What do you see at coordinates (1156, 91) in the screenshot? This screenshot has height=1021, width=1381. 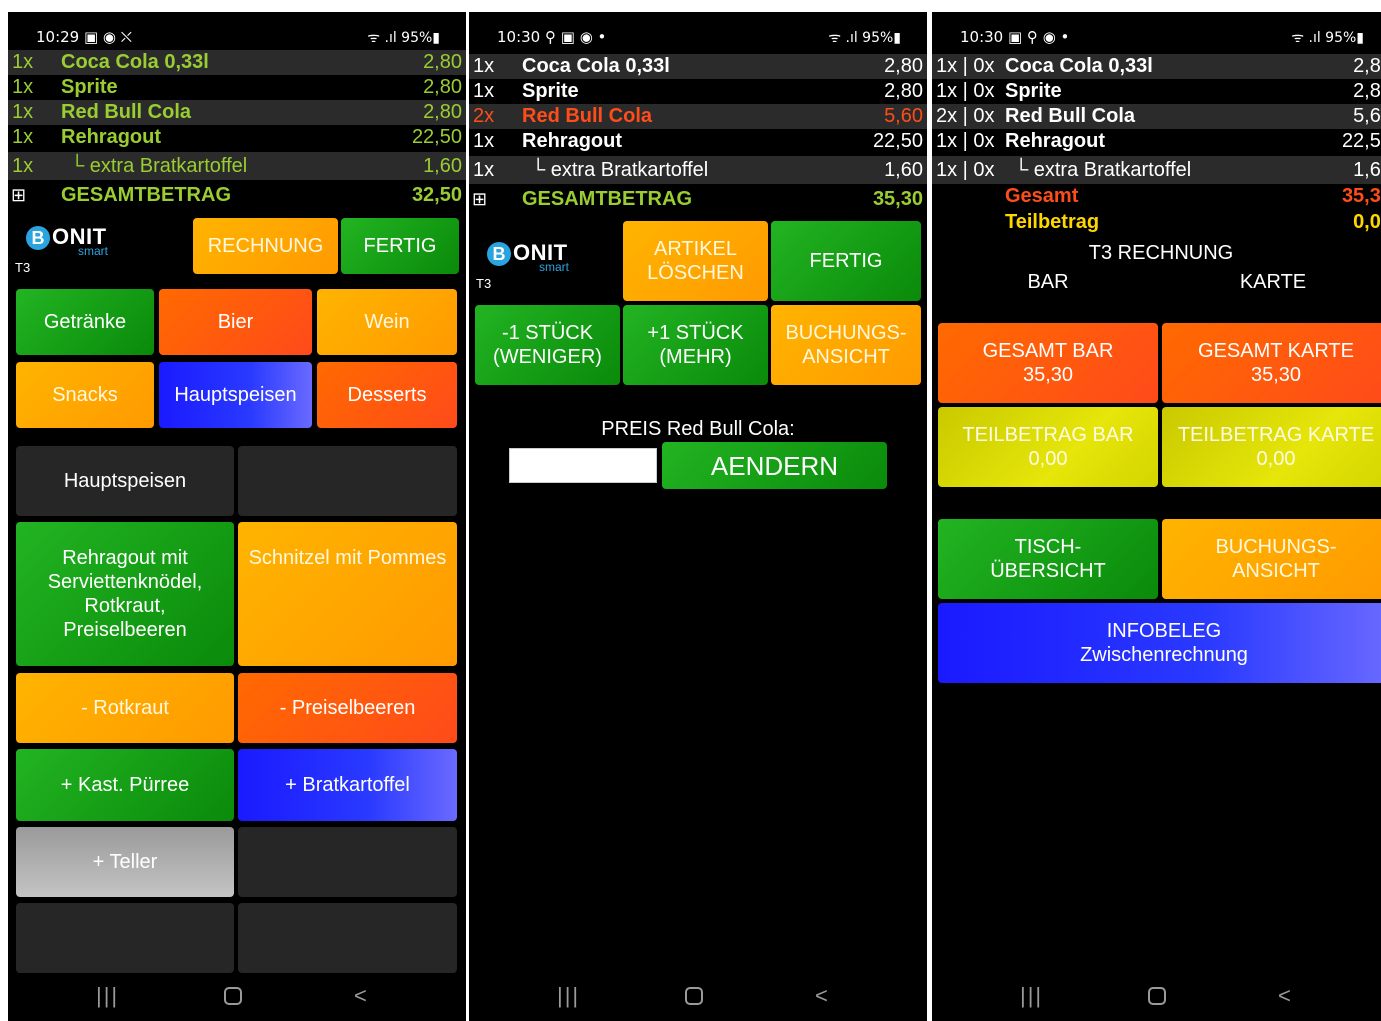 I see `bill-row: 1x | 0x Sprite 2,80` at bounding box center [1156, 91].